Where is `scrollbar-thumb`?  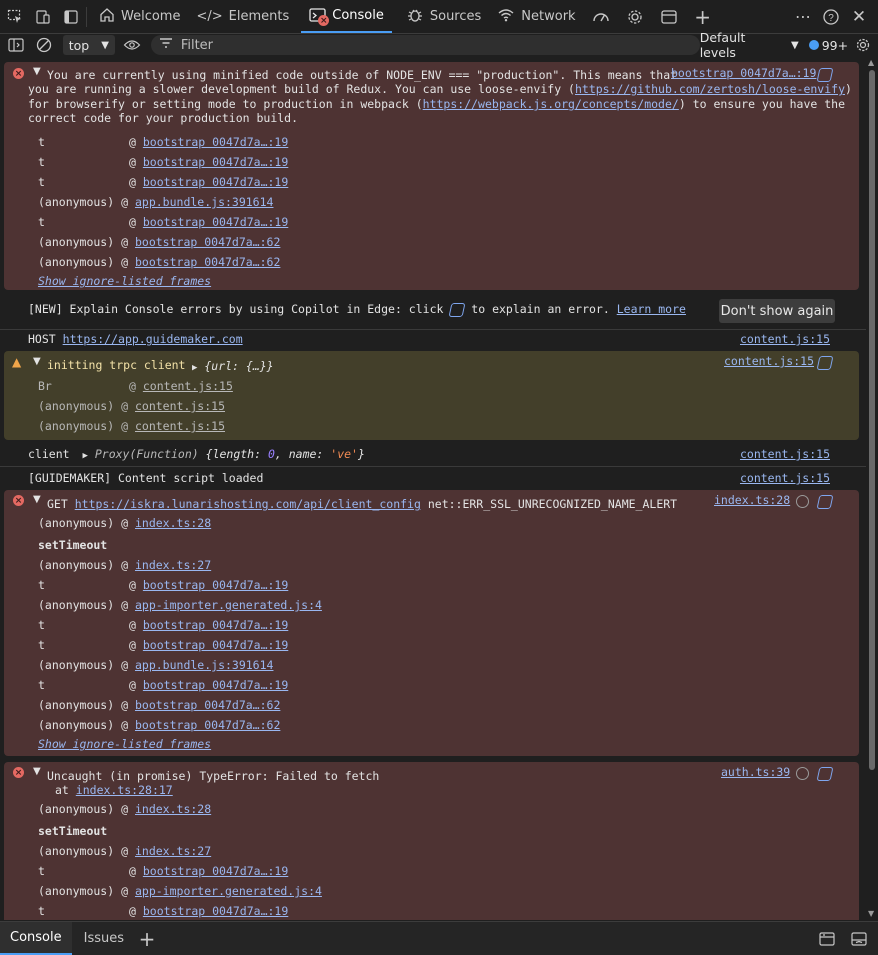
scrollbar-thumb is located at coordinates (872, 420).